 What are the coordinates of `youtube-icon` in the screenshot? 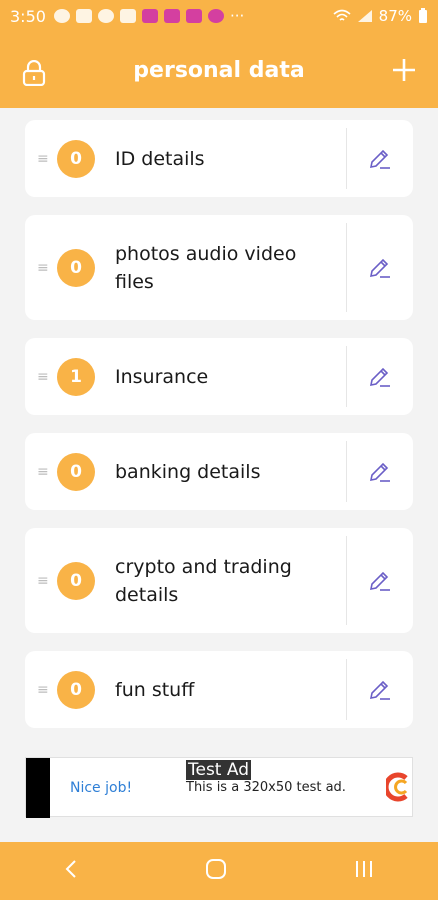 It's located at (105, 16).